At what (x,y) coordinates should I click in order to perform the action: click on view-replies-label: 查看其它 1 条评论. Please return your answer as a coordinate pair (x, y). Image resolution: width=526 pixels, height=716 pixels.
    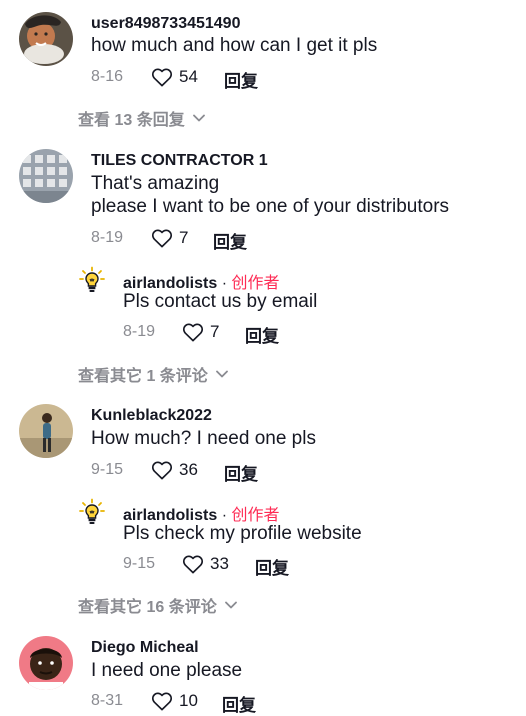
    Looking at the image, I should click on (143, 376).